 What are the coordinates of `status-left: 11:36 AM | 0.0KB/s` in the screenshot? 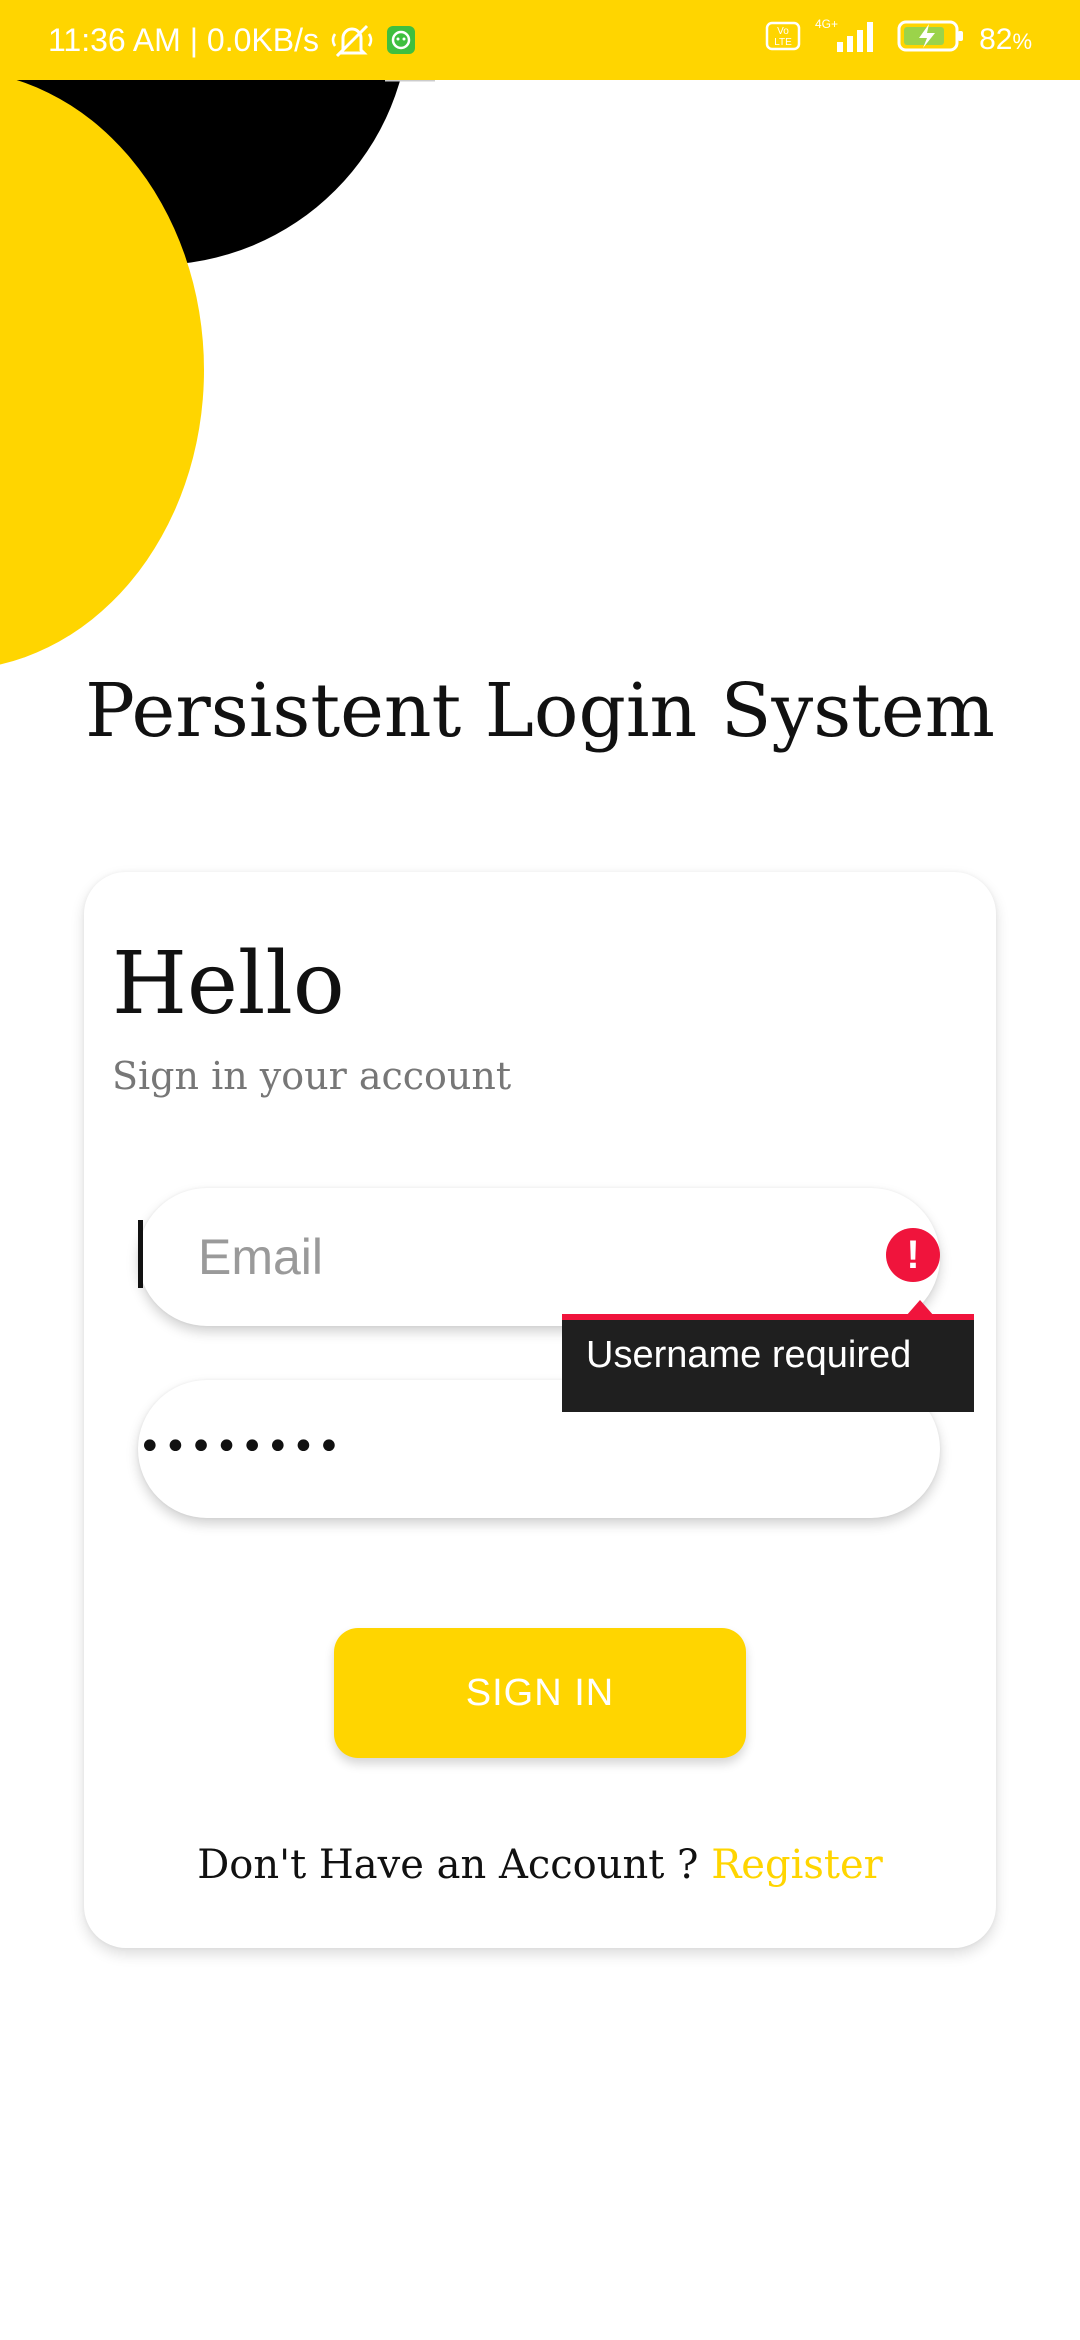 It's located at (232, 40).